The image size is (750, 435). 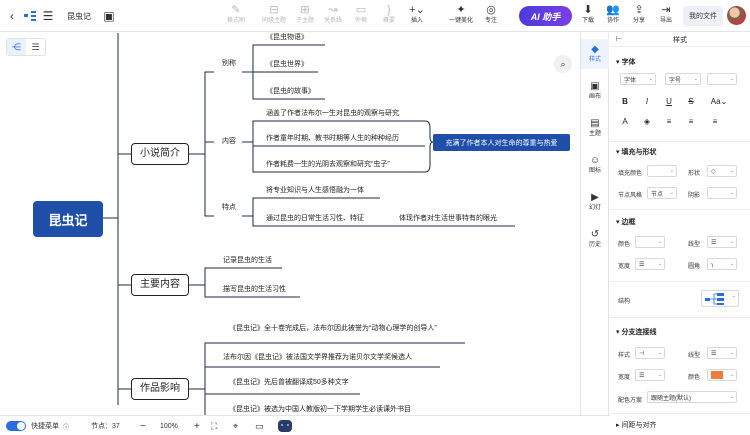 What do you see at coordinates (722, 264) in the screenshot?
I see `radius-select: ╮ ⌄` at bounding box center [722, 264].